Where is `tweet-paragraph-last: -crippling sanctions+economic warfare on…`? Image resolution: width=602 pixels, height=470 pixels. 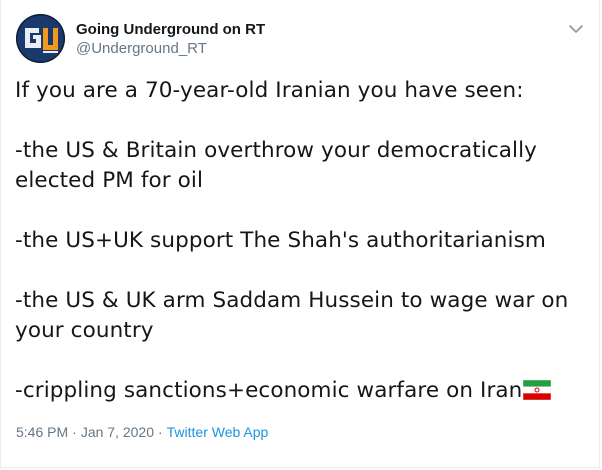
tweet-paragraph-last: -crippling sanctions+economic warfare on… is located at coordinates (302, 391).